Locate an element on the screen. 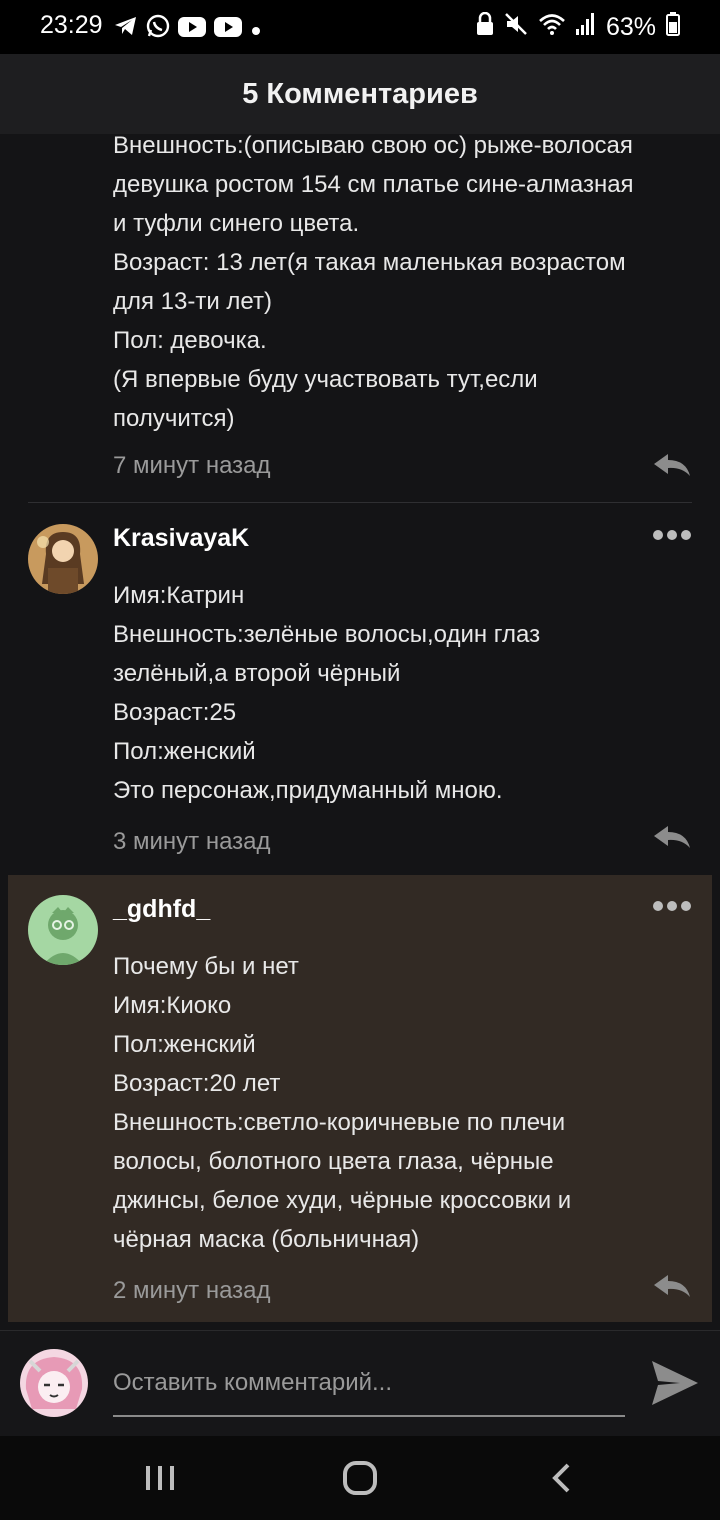 This screenshot has height=1520, width=720. comment-line: Внешность:светло-коричневые по плечи is located at coordinates (339, 1122).